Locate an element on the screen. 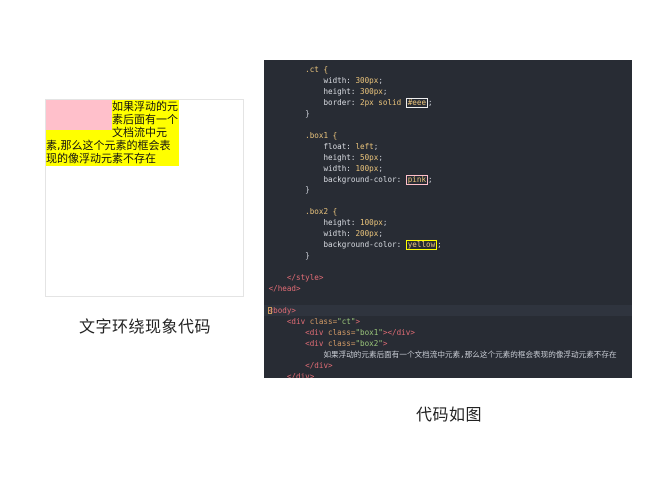 The width and height of the screenshot is (650, 487). demo-container-ct: 如果浮动的元素后面有一个文档流中元素,那么这个元素的框会表现的像浮动元素不存在 is located at coordinates (144, 198).